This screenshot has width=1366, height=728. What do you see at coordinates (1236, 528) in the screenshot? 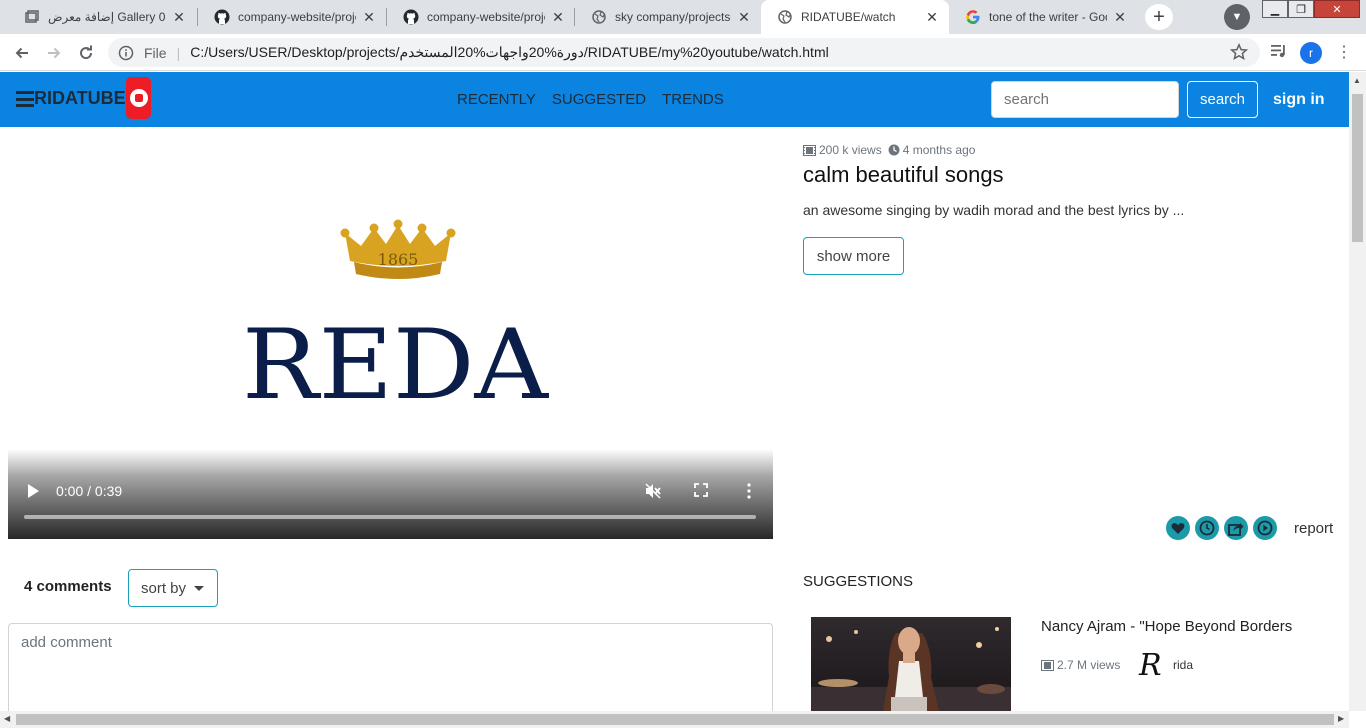
I see `share-icon` at bounding box center [1236, 528].